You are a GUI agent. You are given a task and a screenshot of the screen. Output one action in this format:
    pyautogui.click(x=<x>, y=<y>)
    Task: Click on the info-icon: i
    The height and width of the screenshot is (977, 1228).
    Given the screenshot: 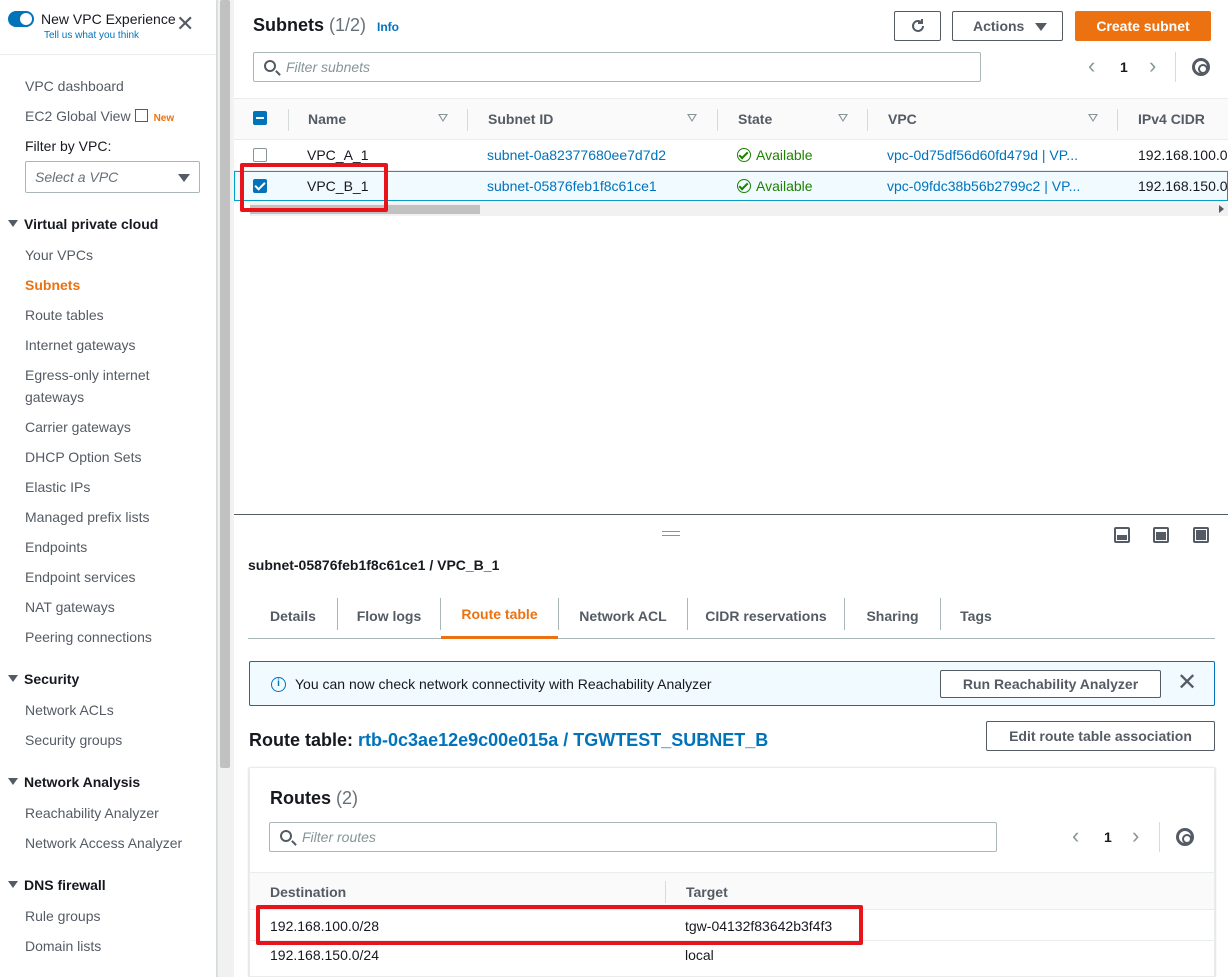 What is the action you would take?
    pyautogui.click(x=278, y=684)
    